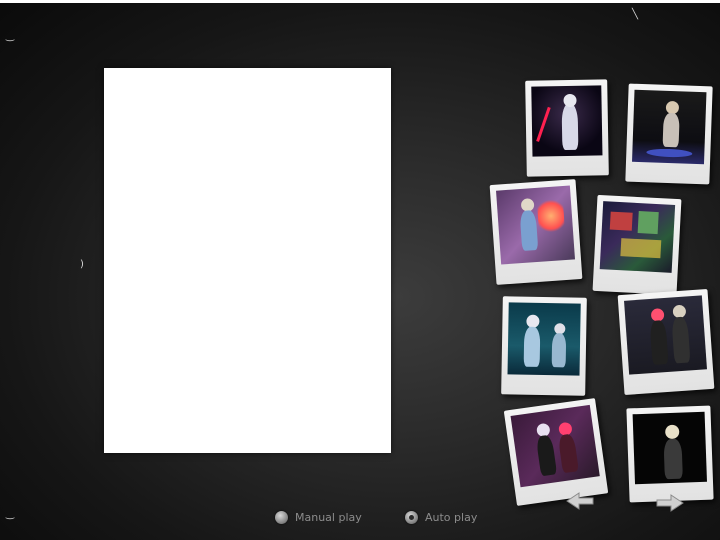 The width and height of the screenshot is (720, 540). What do you see at coordinates (670, 503) in the screenshot?
I see `arrow-right-icon` at bounding box center [670, 503].